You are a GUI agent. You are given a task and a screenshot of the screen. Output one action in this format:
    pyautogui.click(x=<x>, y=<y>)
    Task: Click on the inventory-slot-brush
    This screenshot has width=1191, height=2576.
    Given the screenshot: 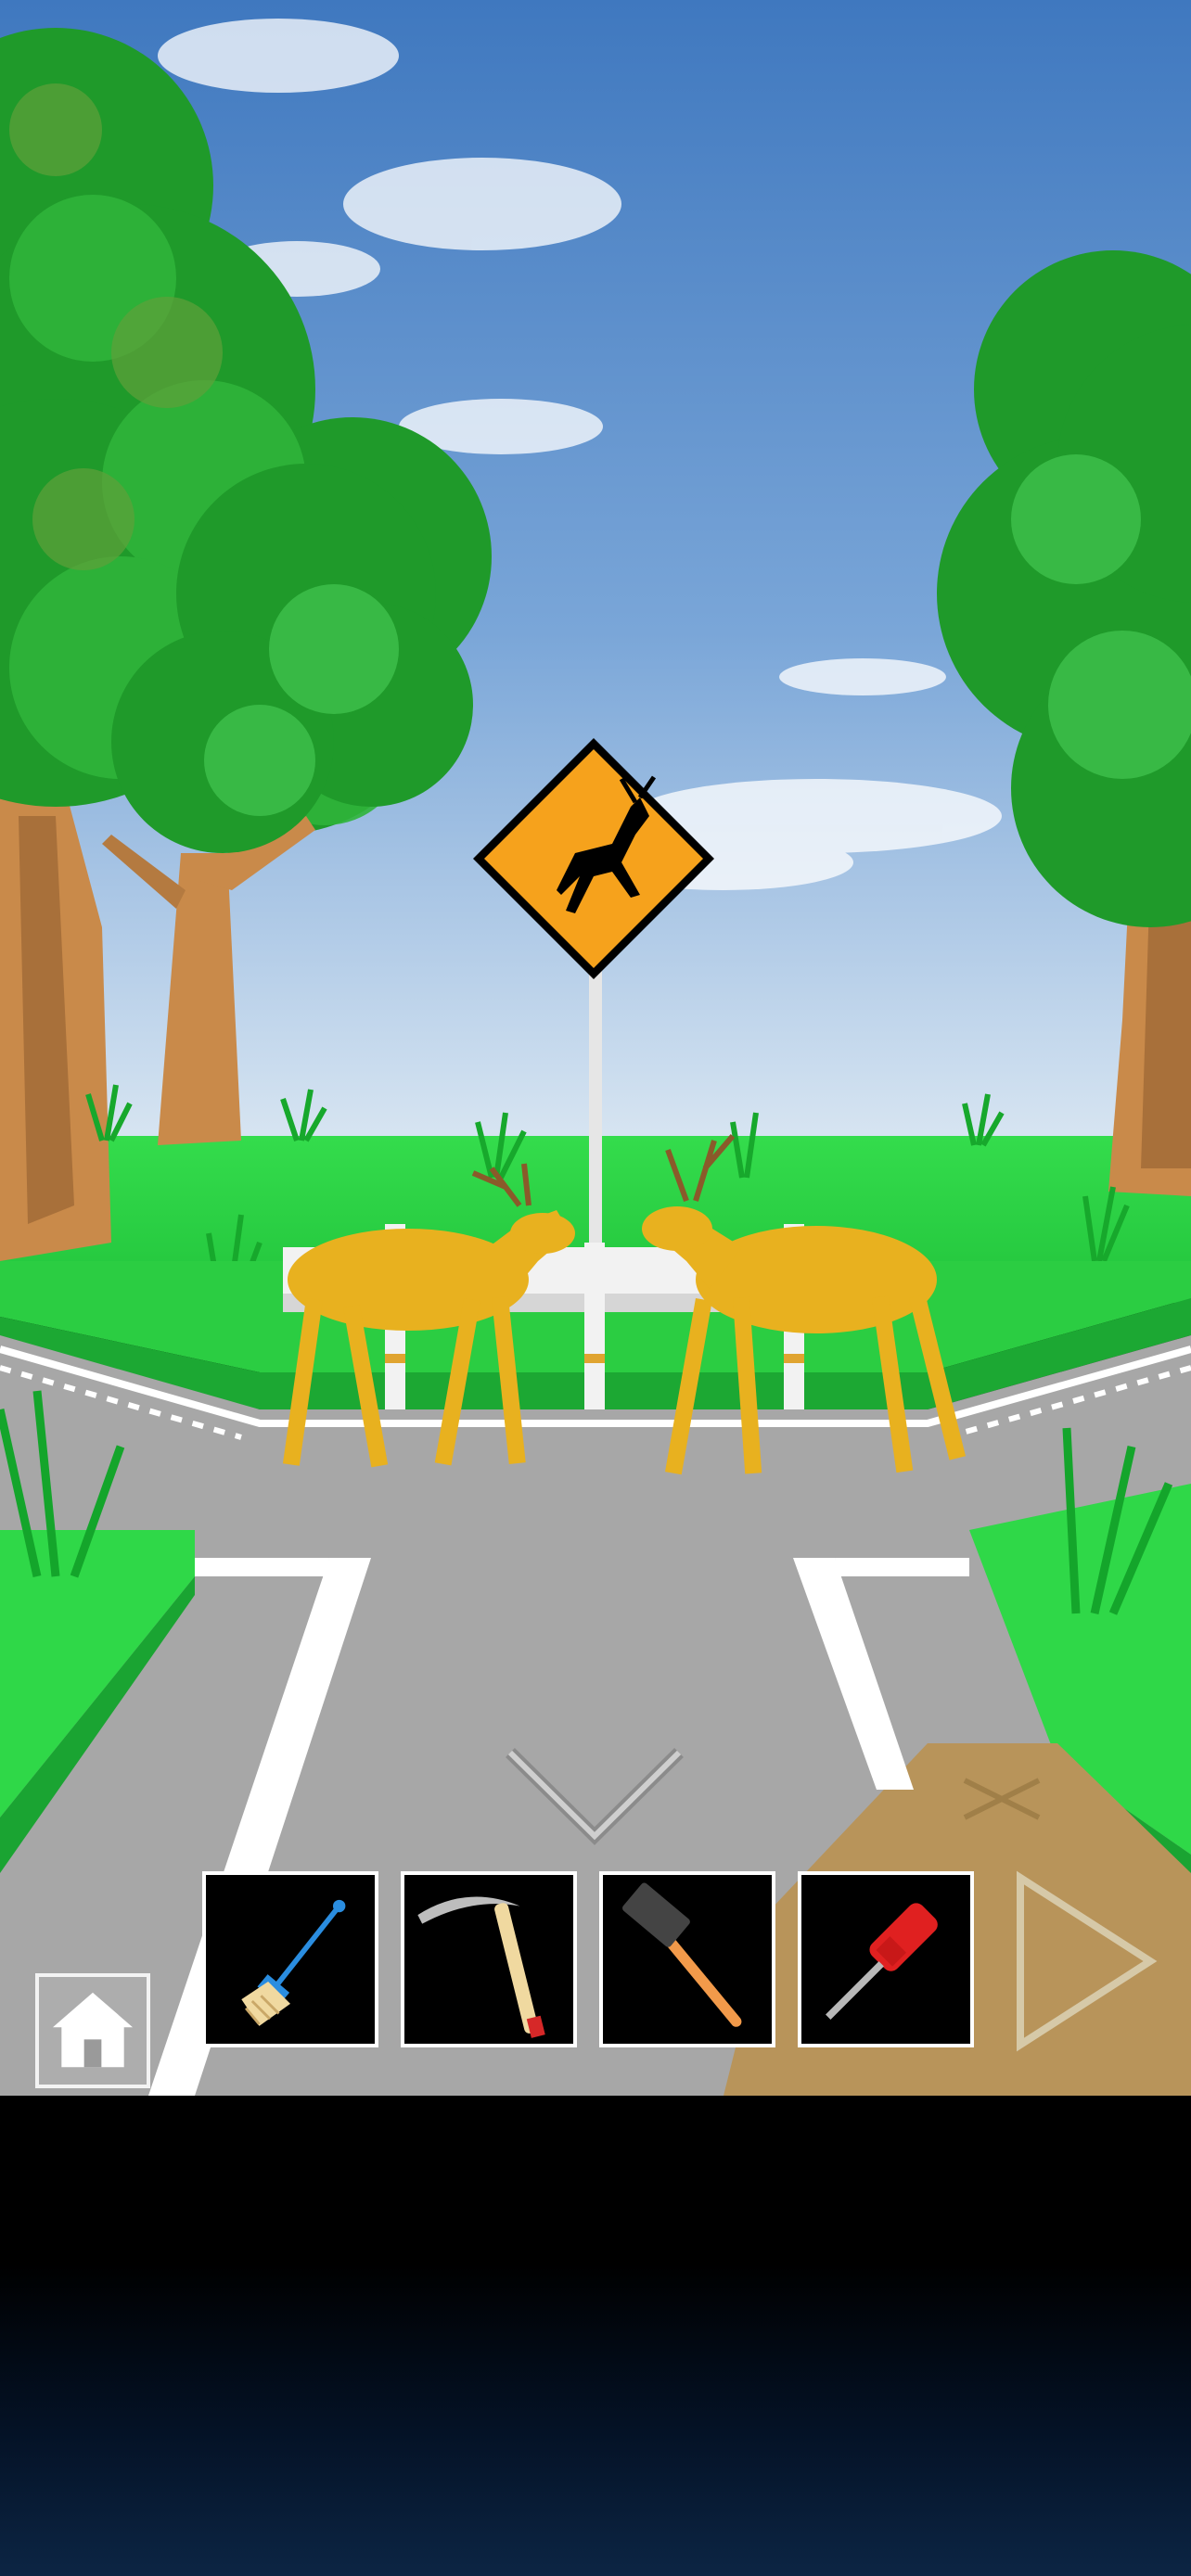 What is the action you would take?
    pyautogui.click(x=290, y=1959)
    